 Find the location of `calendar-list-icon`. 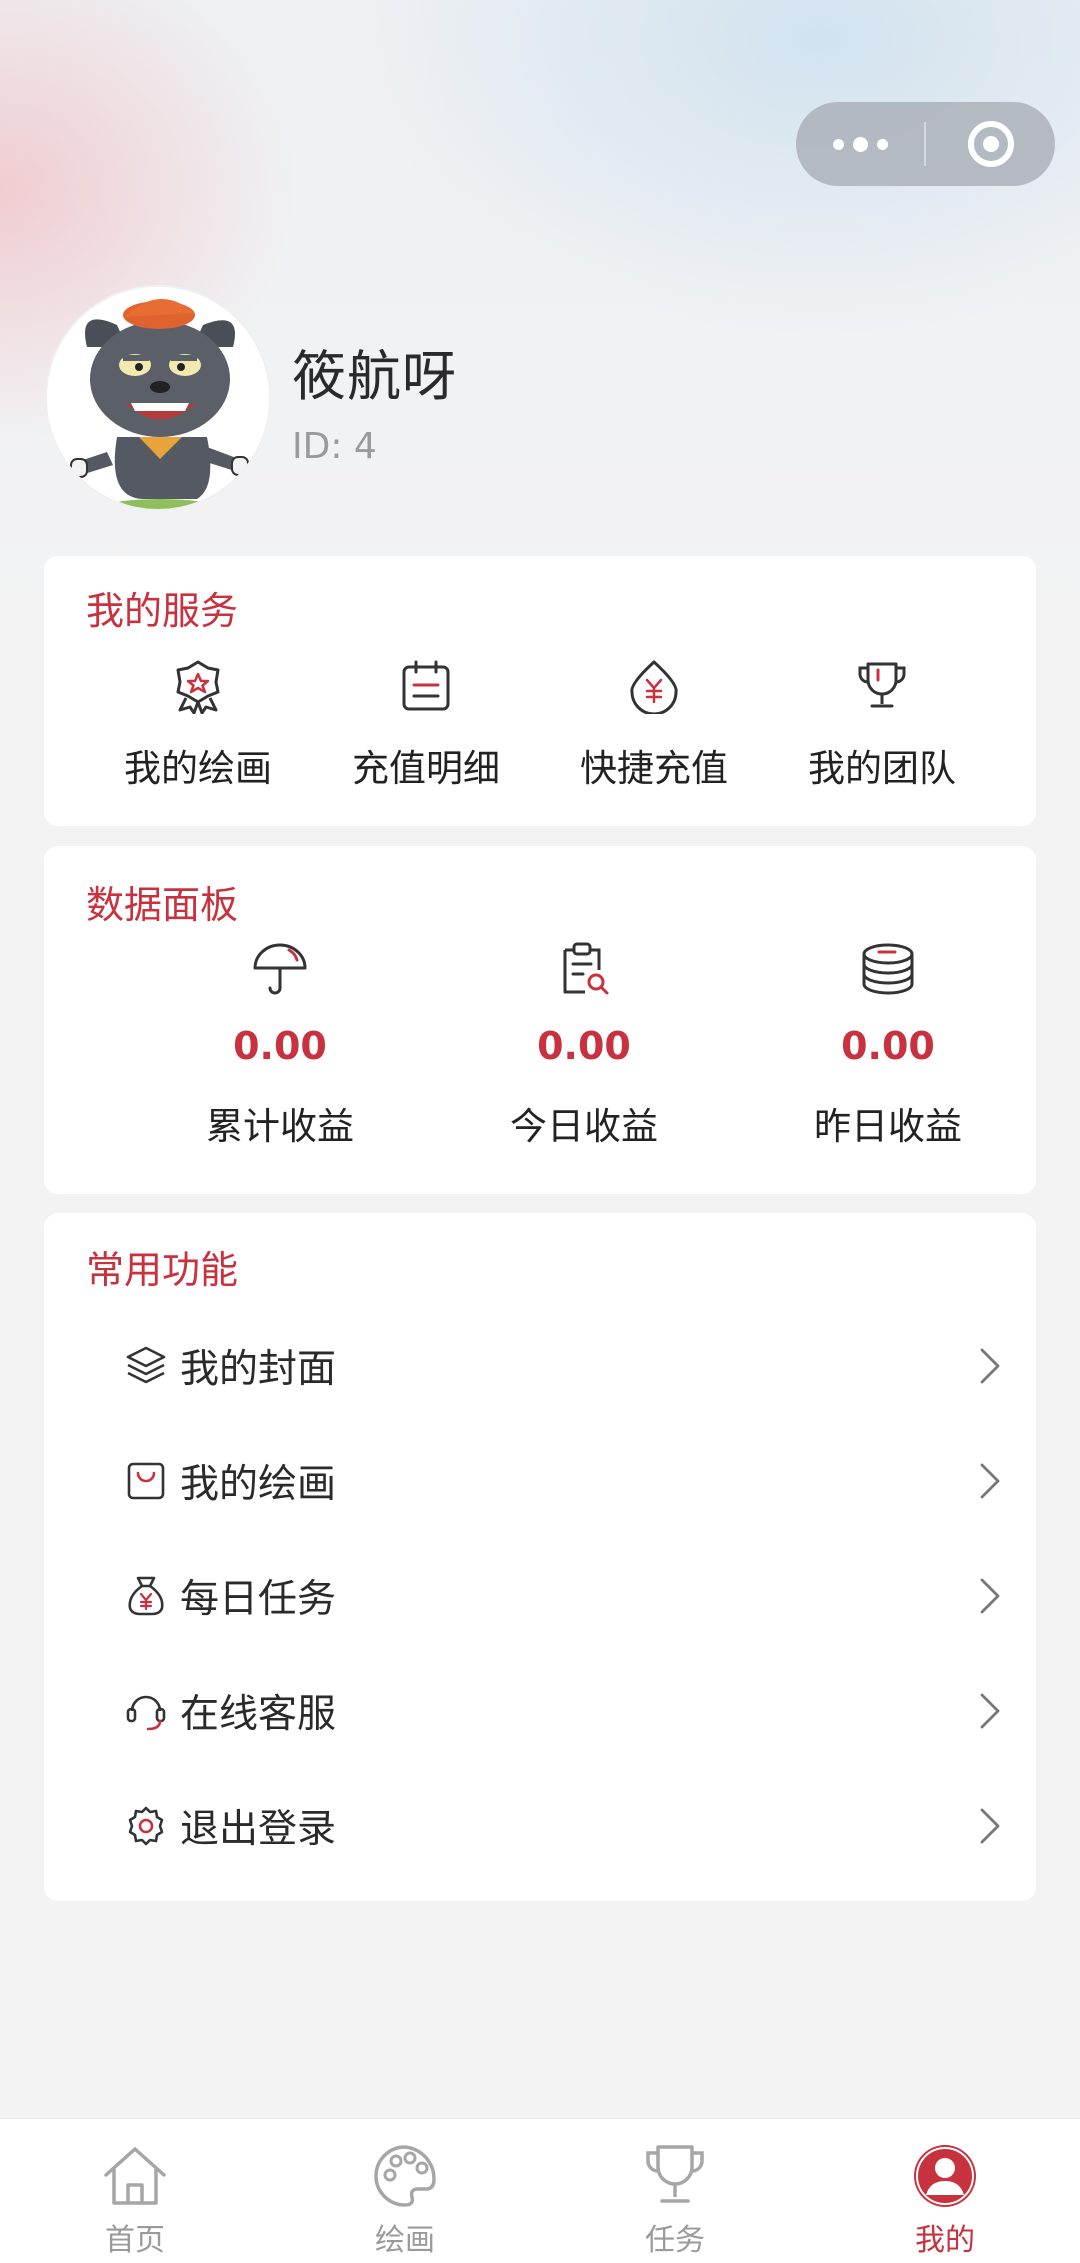

calendar-list-icon is located at coordinates (426, 685).